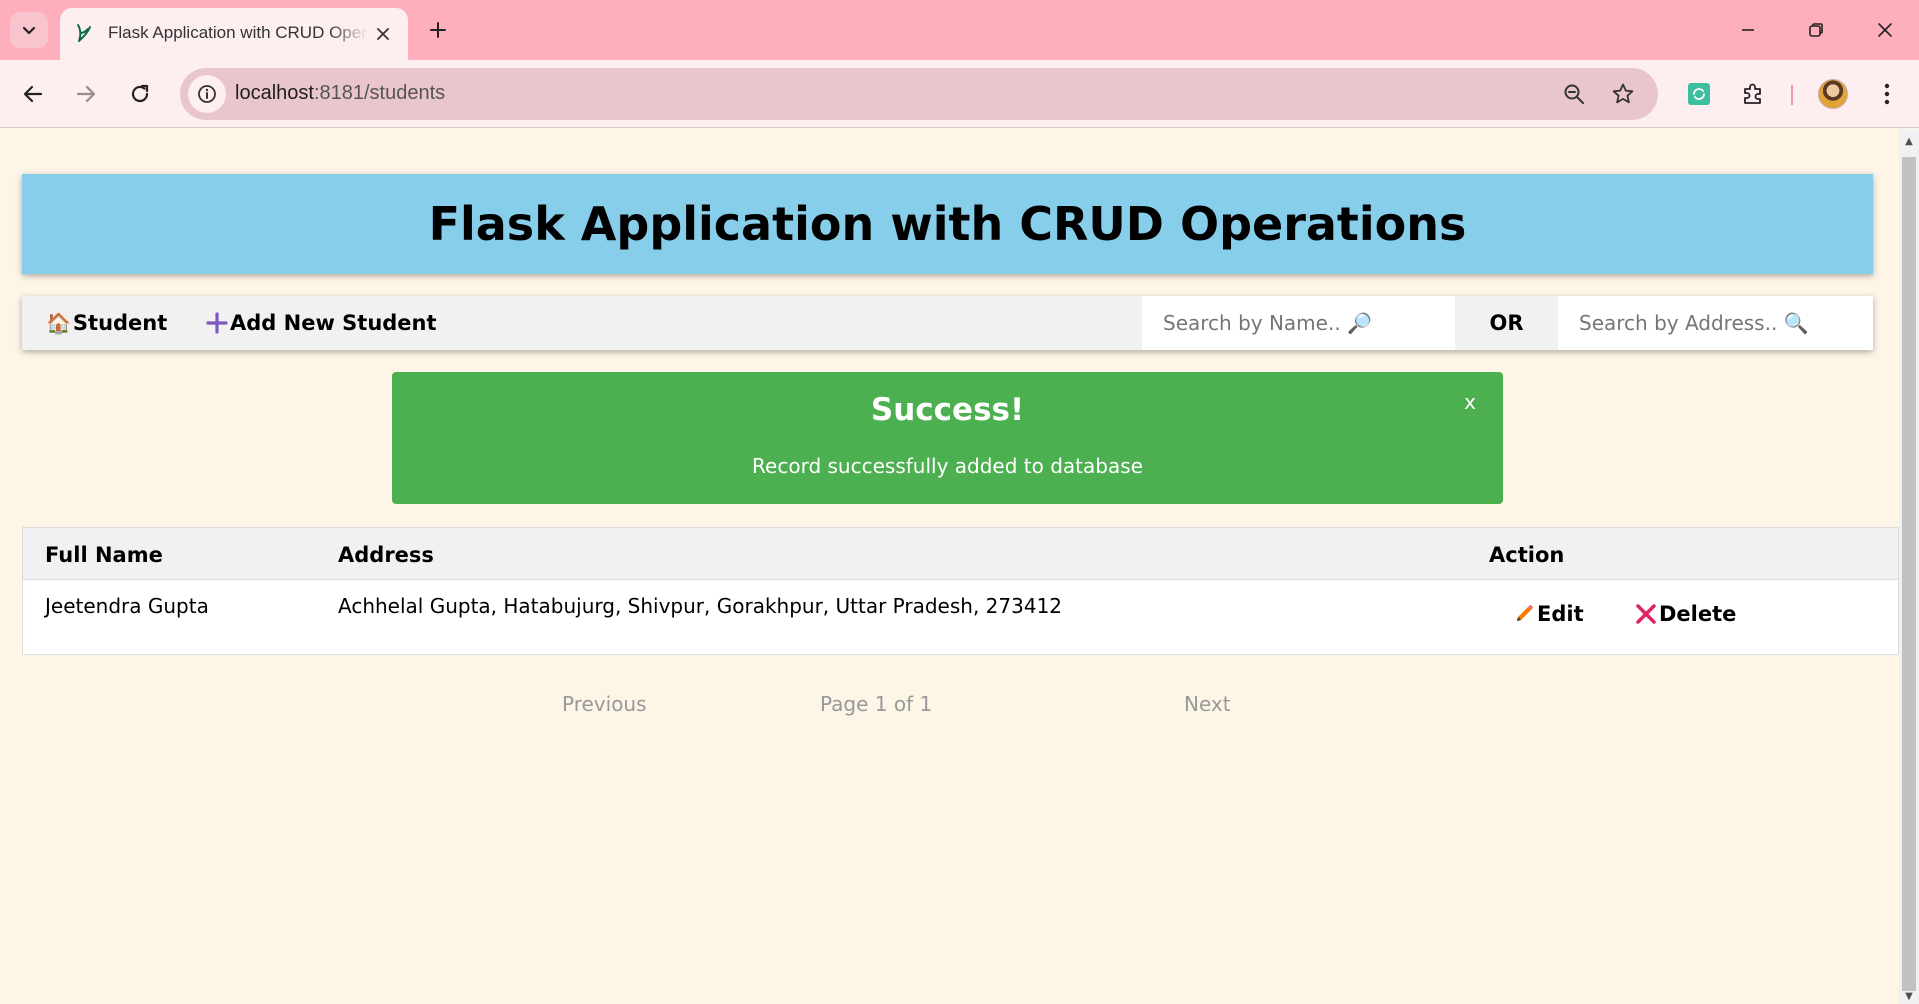  What do you see at coordinates (383, 34) in the screenshot?
I see `tab-close-icon` at bounding box center [383, 34].